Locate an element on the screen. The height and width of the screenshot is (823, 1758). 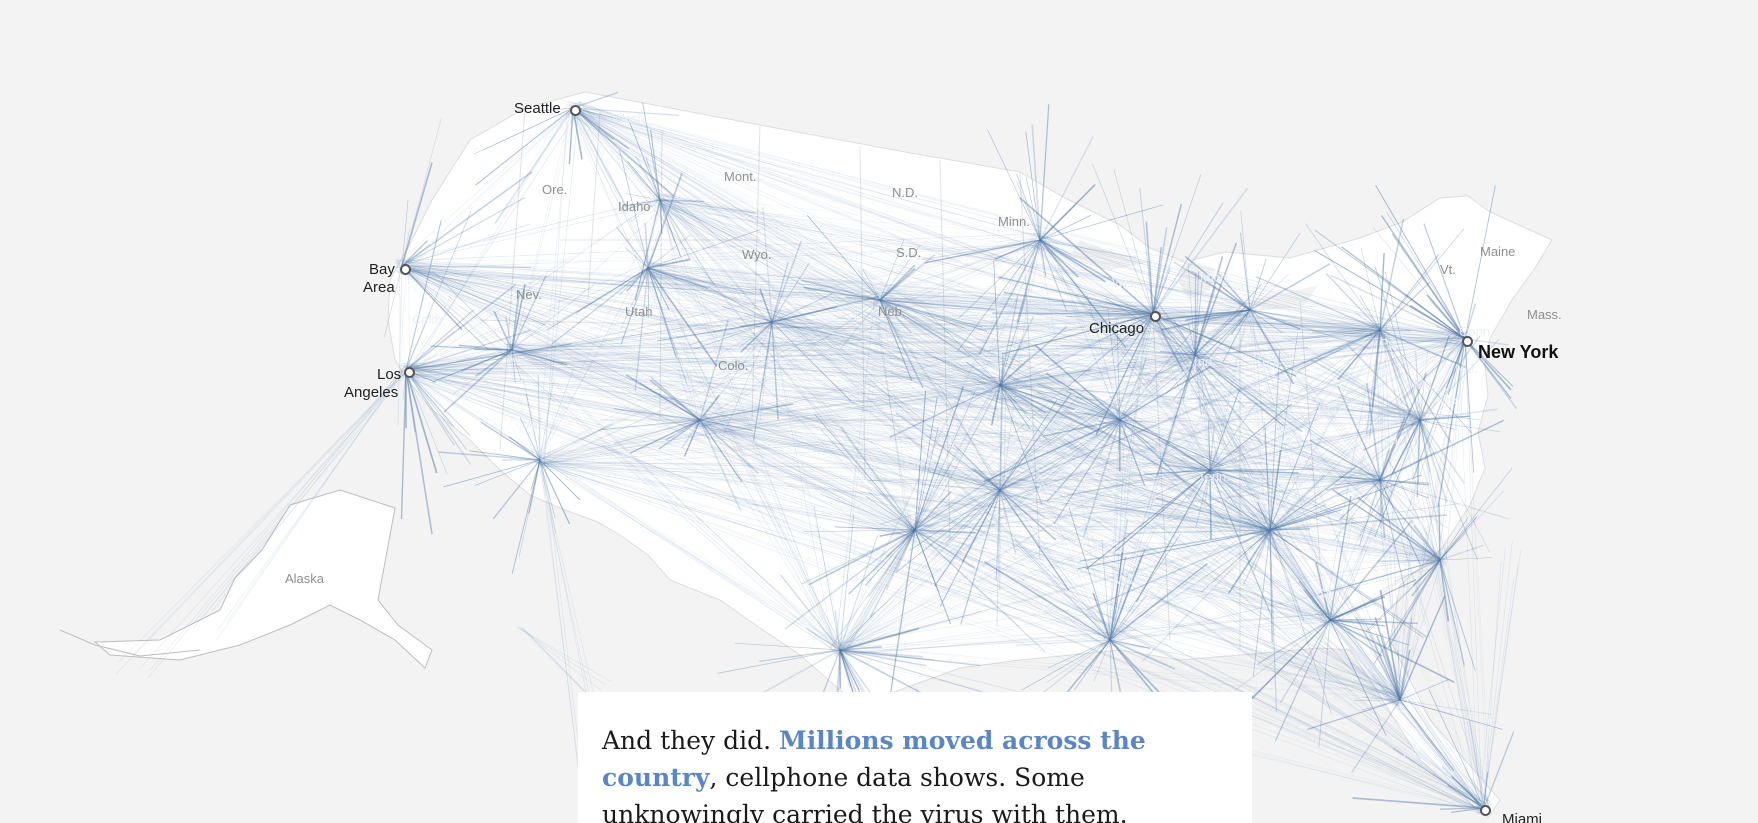
state-label-mont: Mont. is located at coordinates (740, 176).